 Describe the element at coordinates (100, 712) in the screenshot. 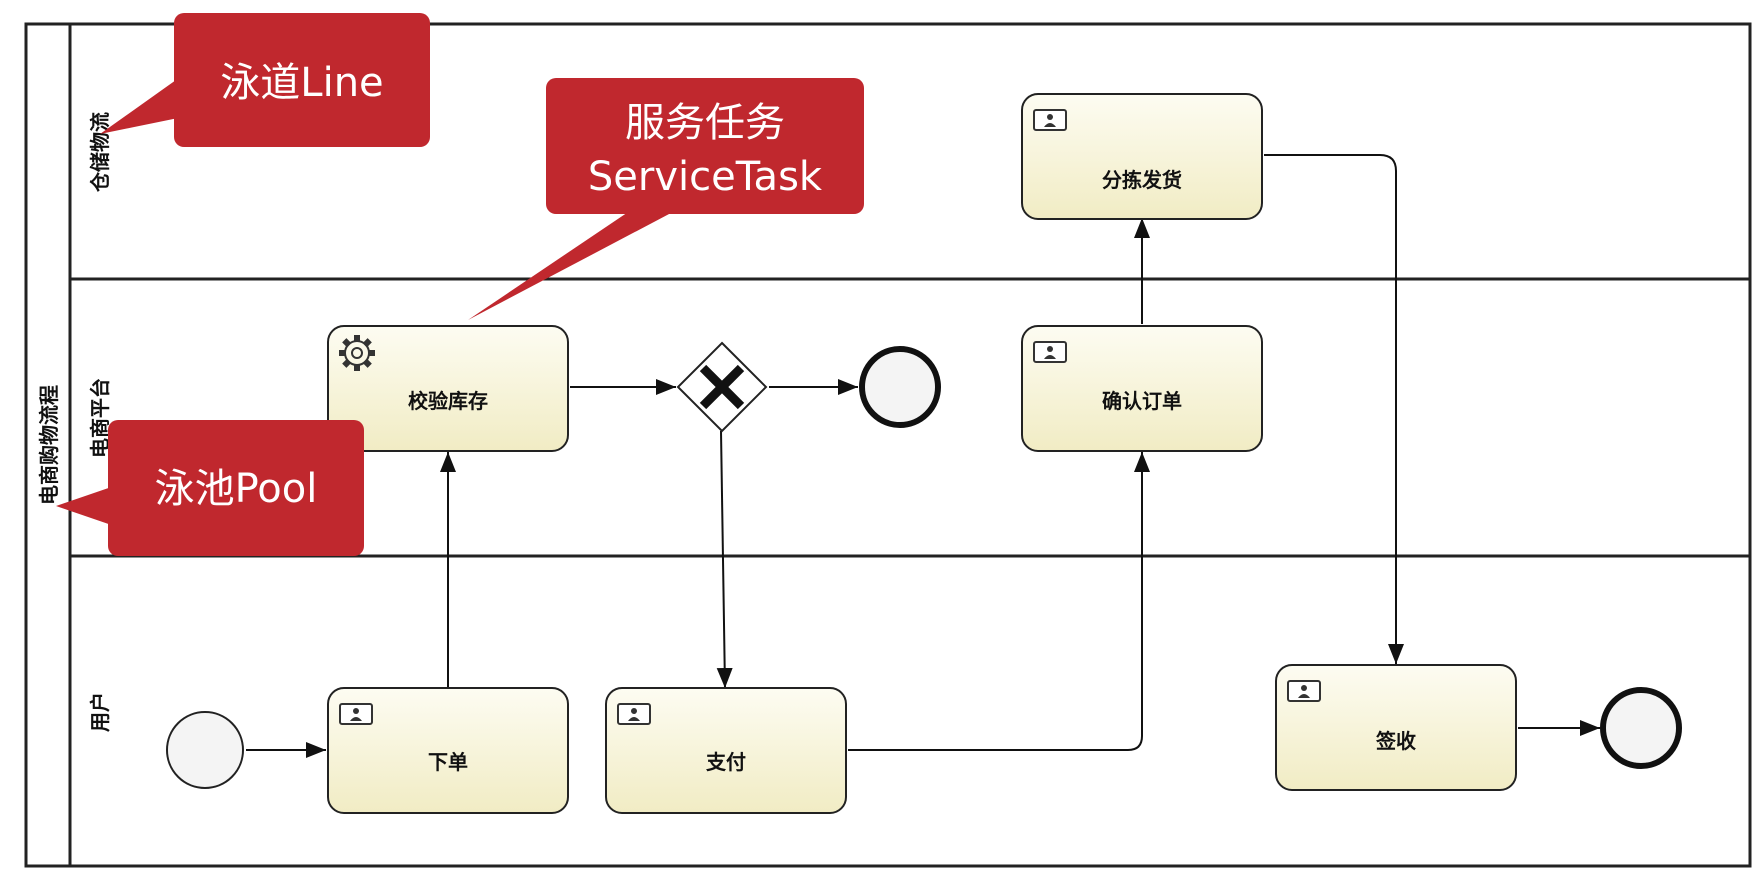

I see `lane-label-user: 用户` at that location.